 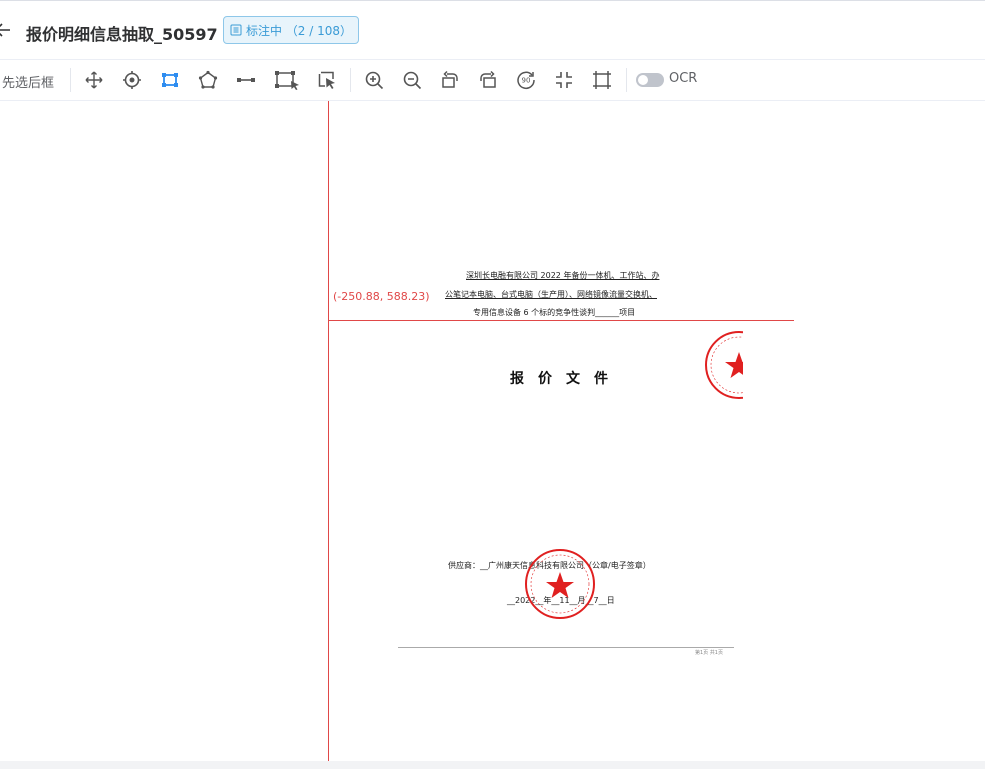 I want to click on toolbar: 先选后框 90 OCR, so click(x=492, y=80).